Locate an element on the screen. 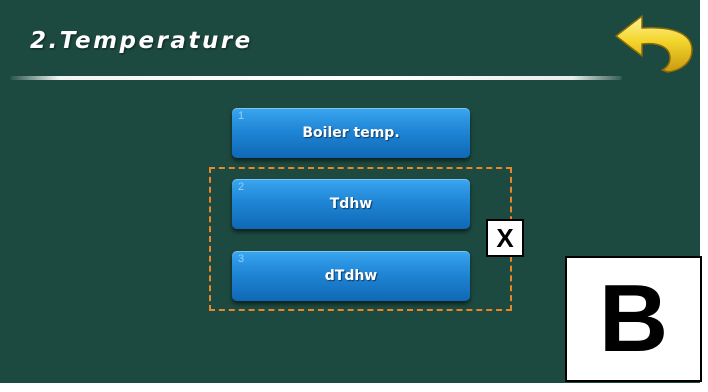 This screenshot has width=708, height=392. menu-button-boiler-temp: 1 Boiler temp. is located at coordinates (351, 133).